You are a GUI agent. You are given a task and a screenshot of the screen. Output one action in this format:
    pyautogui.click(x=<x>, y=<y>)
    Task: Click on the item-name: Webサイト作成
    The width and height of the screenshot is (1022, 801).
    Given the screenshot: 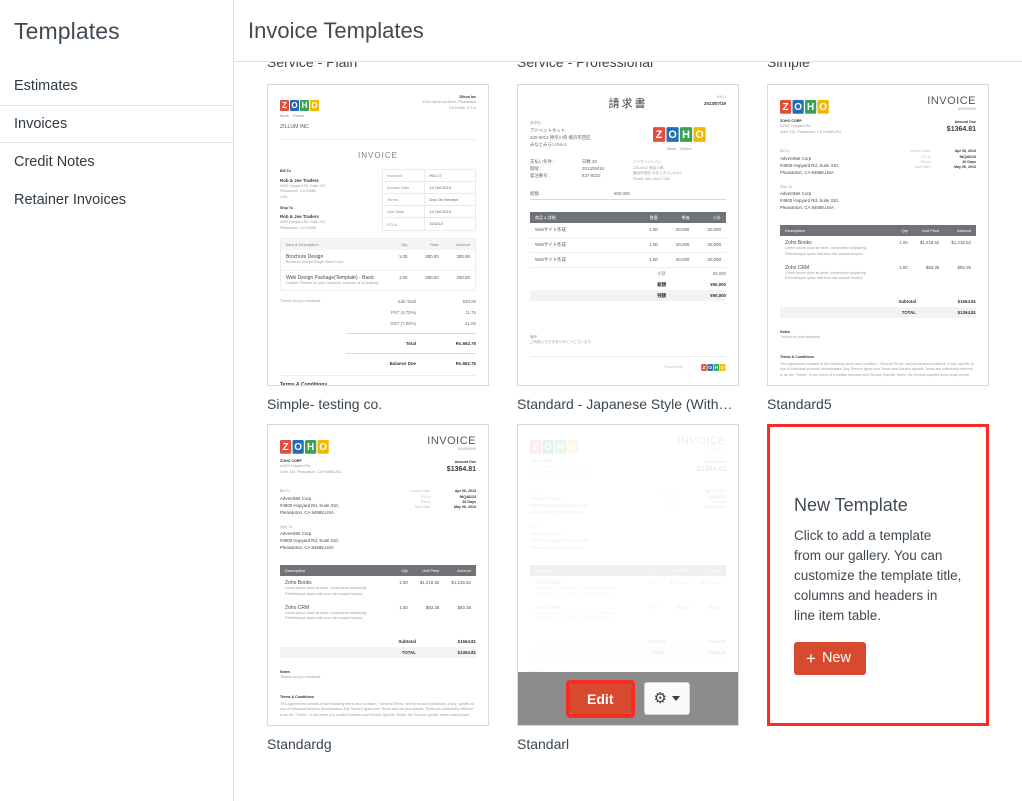 What is the action you would take?
    pyautogui.click(x=550, y=245)
    